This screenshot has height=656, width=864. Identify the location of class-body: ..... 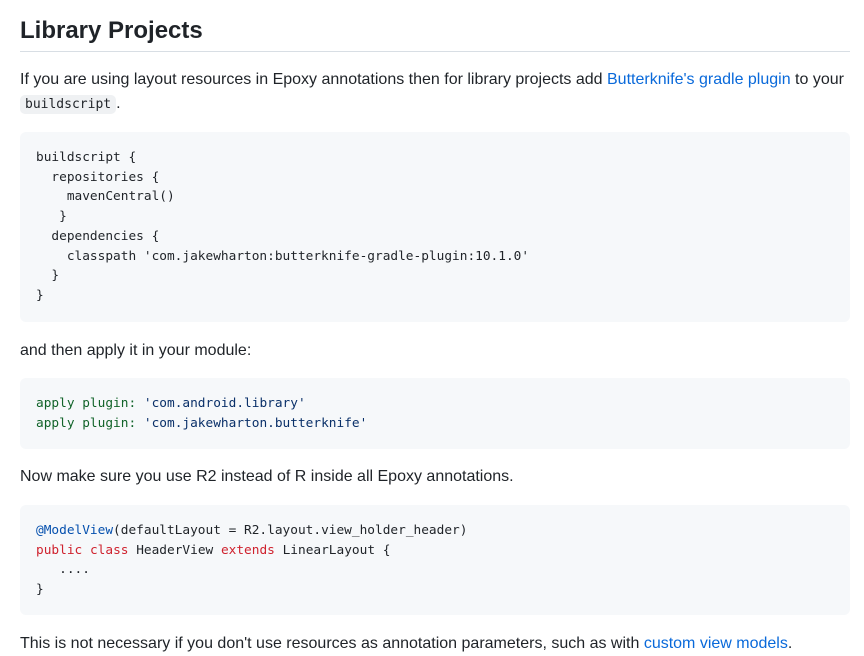
(63, 570).